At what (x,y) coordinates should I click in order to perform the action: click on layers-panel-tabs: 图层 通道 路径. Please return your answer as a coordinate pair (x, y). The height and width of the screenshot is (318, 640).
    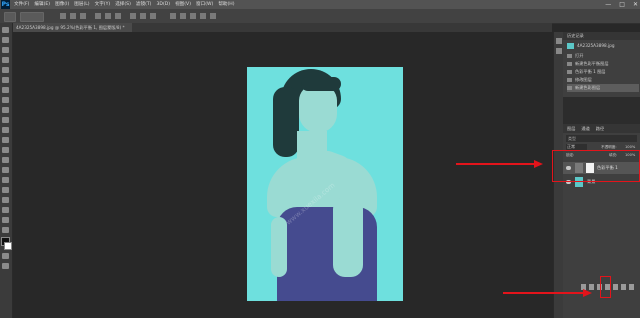
    Looking at the image, I should click on (601, 128).